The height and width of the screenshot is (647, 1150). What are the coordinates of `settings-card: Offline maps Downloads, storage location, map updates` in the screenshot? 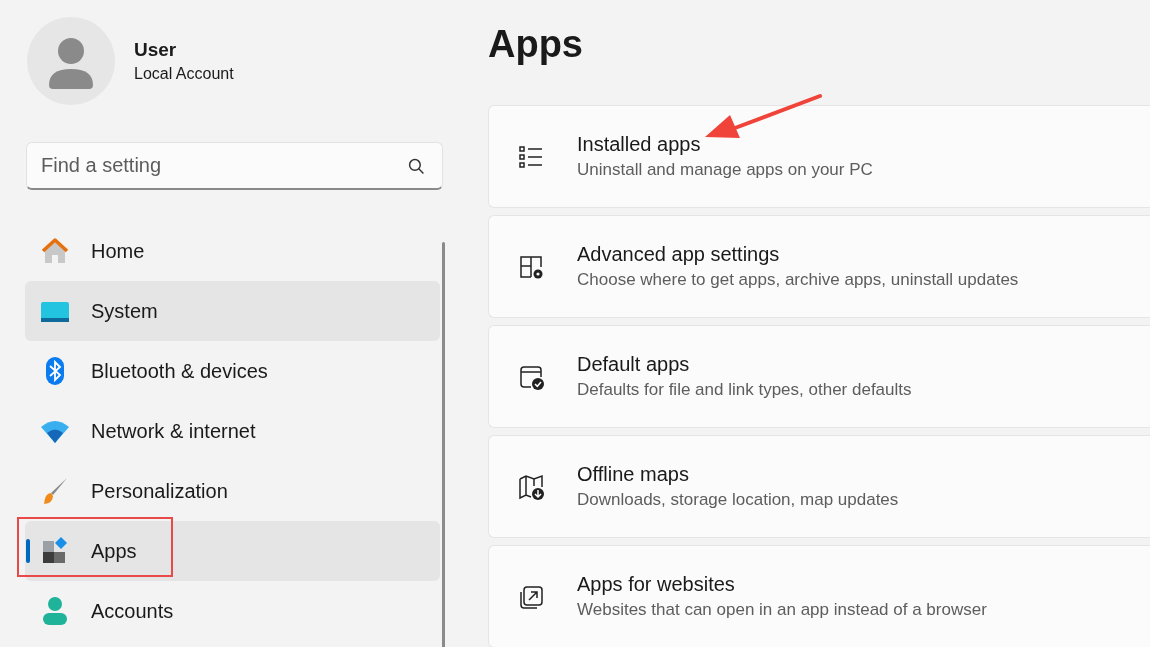 It's located at (819, 486).